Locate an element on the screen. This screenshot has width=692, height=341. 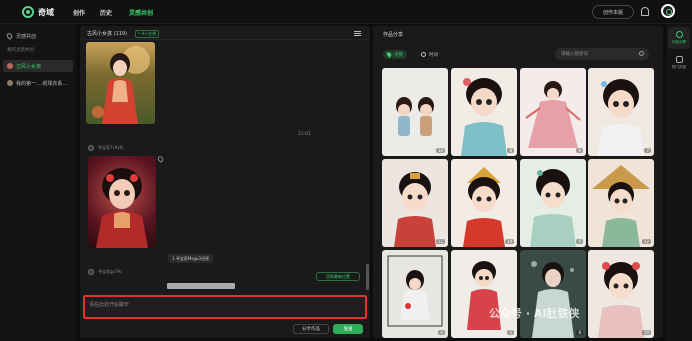
rail-chat-button: 热门共创 is located at coordinates (679, 63).